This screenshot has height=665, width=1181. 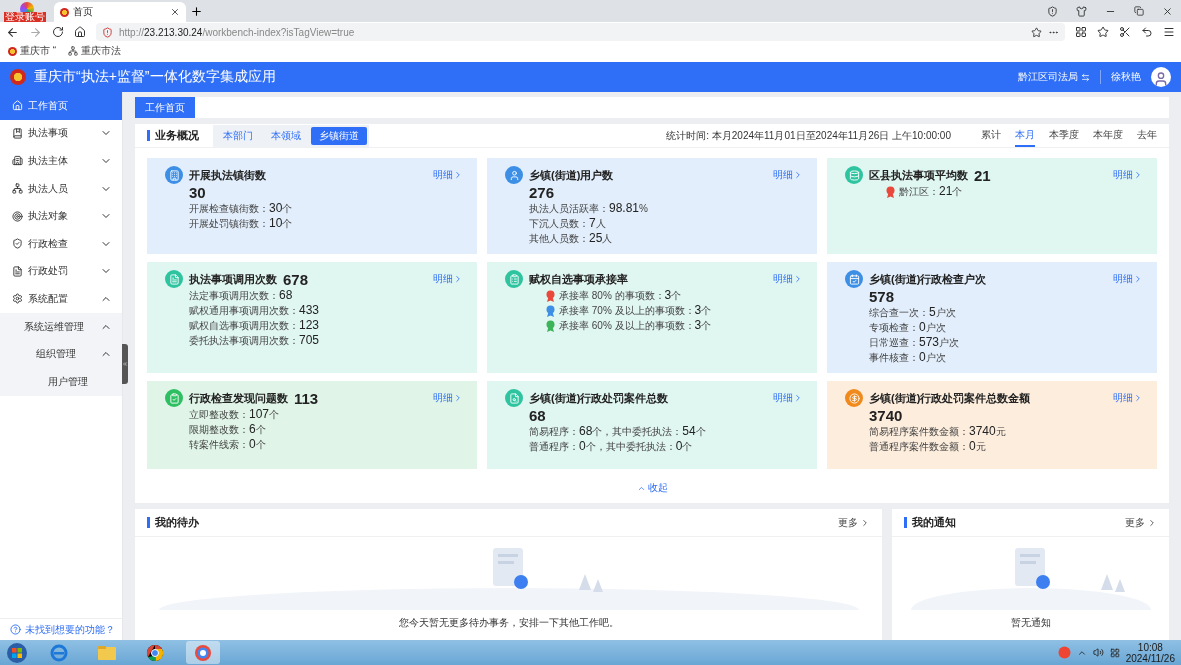 I want to click on collapse-link: 收起, so click(x=652, y=488).